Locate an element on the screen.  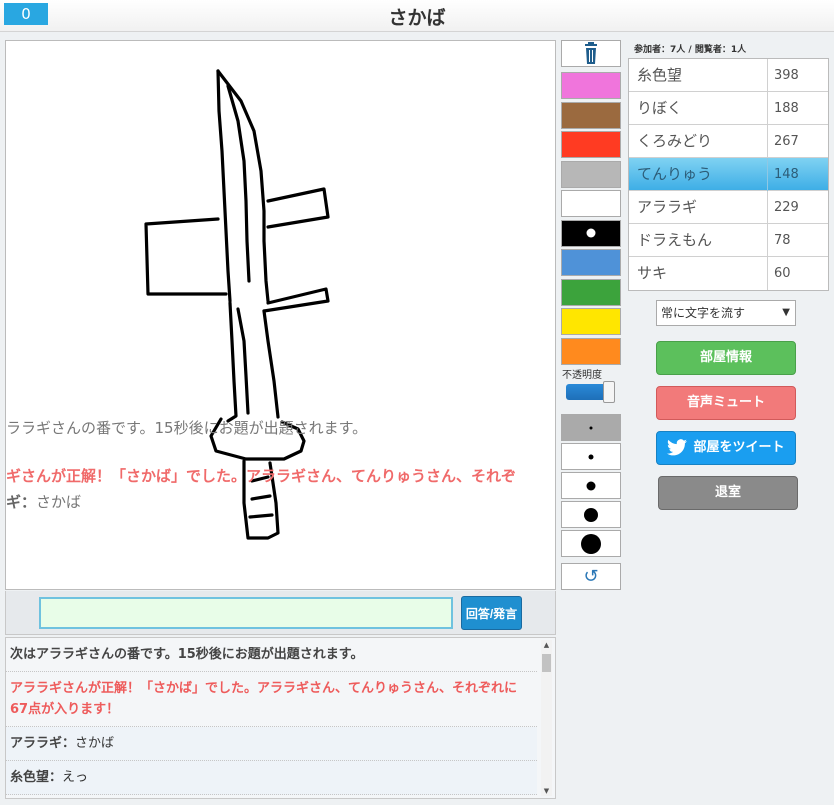
scroll-thumb is located at coordinates (546, 663).